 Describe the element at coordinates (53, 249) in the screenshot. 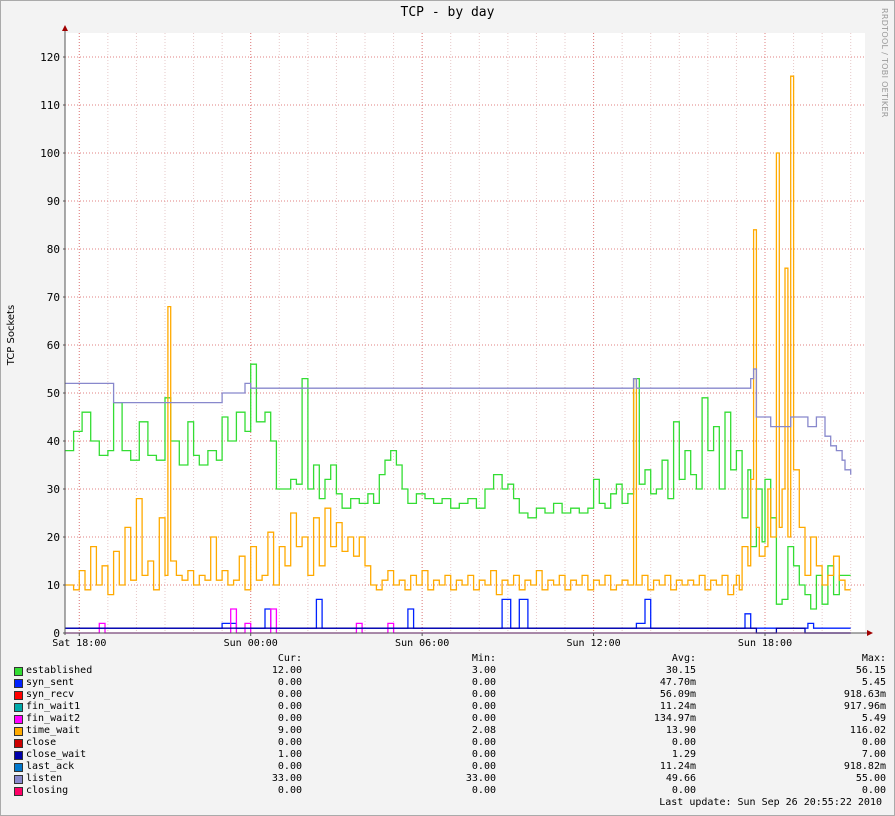

I see `y-tick-label: 80` at that location.